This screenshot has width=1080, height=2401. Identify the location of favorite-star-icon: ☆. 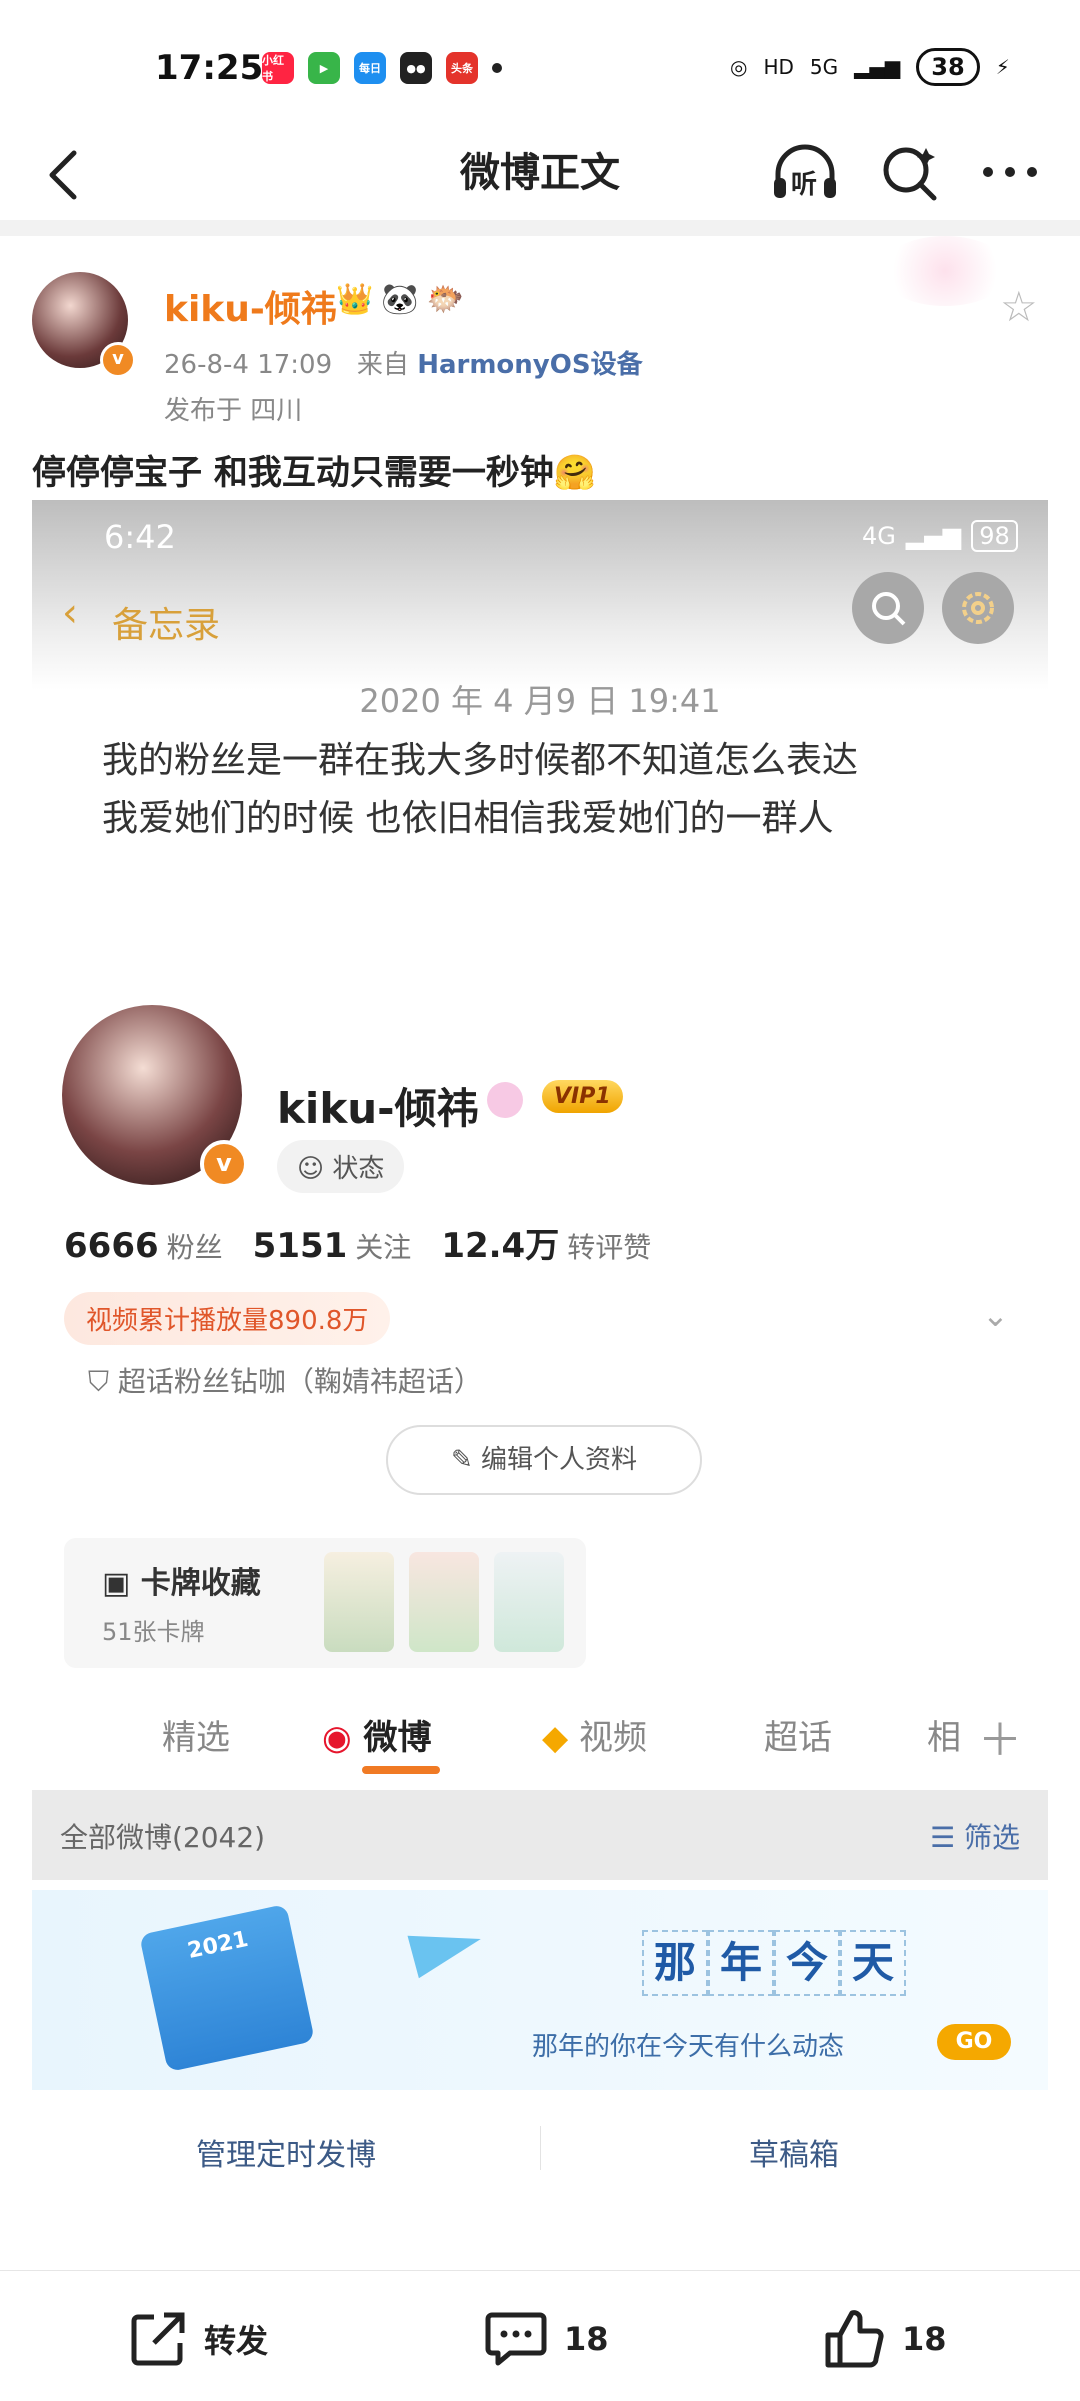
(1019, 306).